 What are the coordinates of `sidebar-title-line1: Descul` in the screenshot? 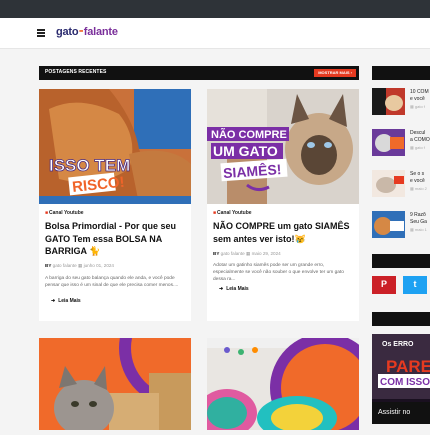 It's located at (418, 133).